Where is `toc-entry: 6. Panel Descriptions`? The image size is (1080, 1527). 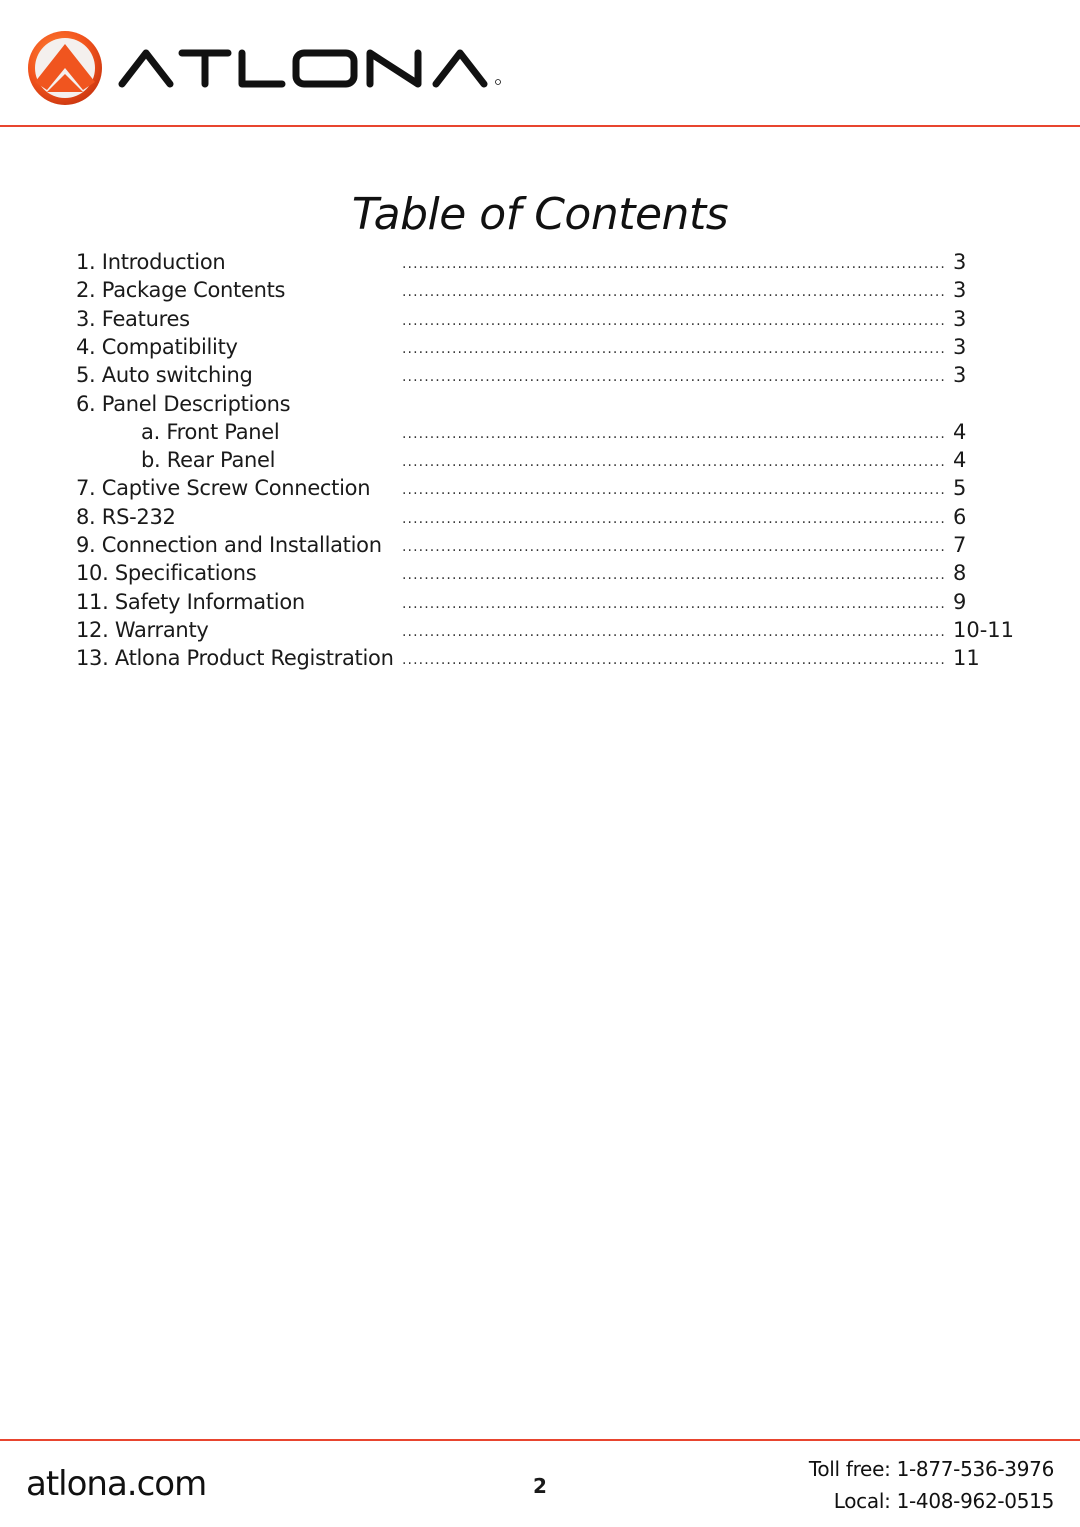
toc-entry: 6. Panel Descriptions is located at coordinates (540, 404).